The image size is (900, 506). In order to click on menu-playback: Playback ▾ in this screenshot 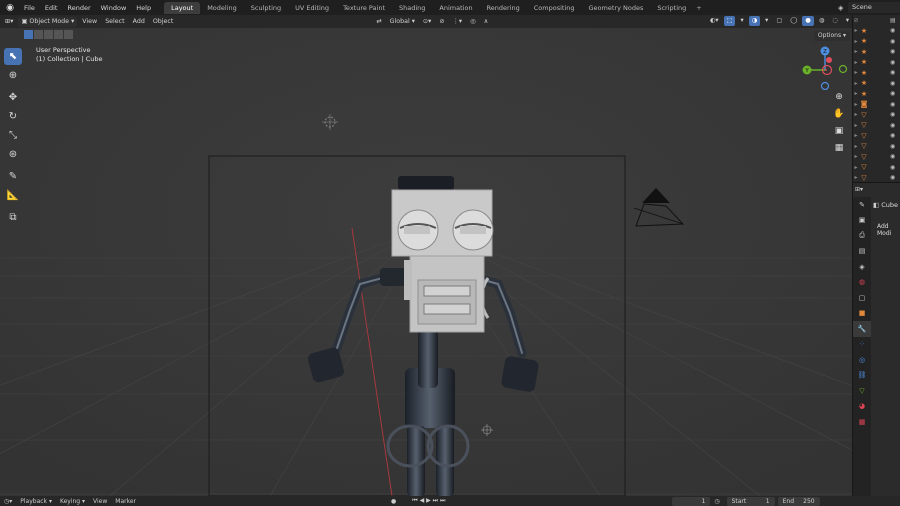, I will do `click(36, 501)`.